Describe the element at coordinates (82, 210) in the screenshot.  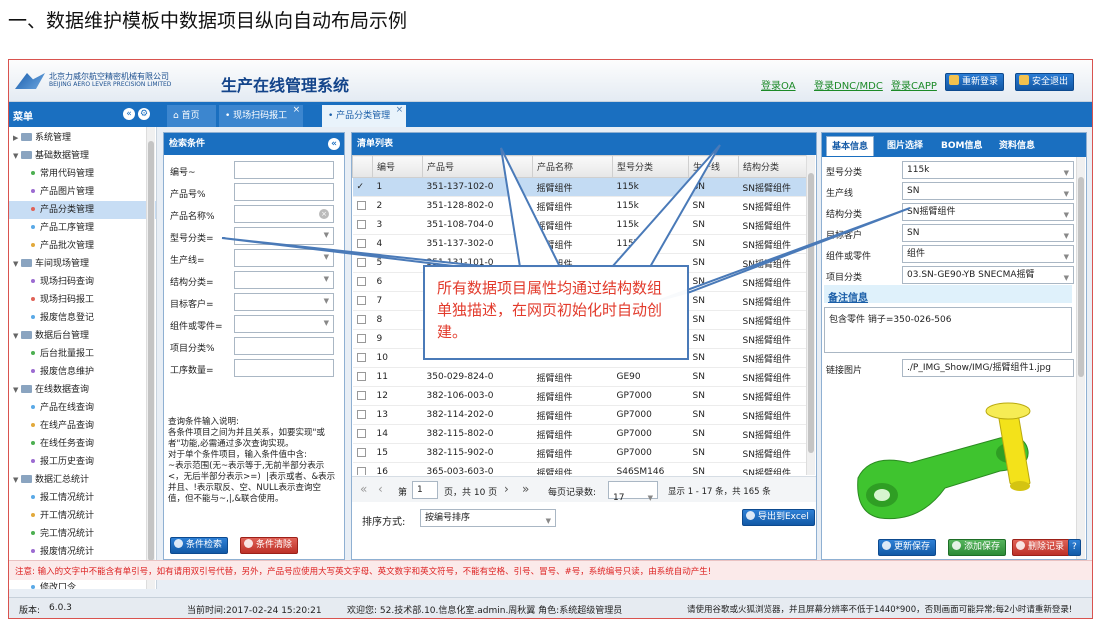
I see `sidebar-item: 产品分类管理` at that location.